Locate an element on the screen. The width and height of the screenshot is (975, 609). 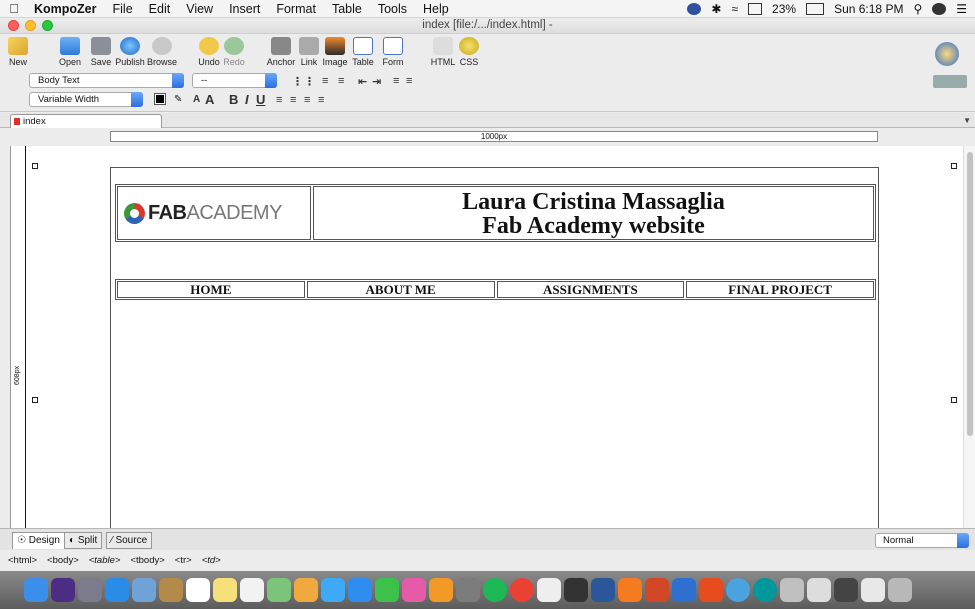
redo-button: Redo is located at coordinates (234, 52).